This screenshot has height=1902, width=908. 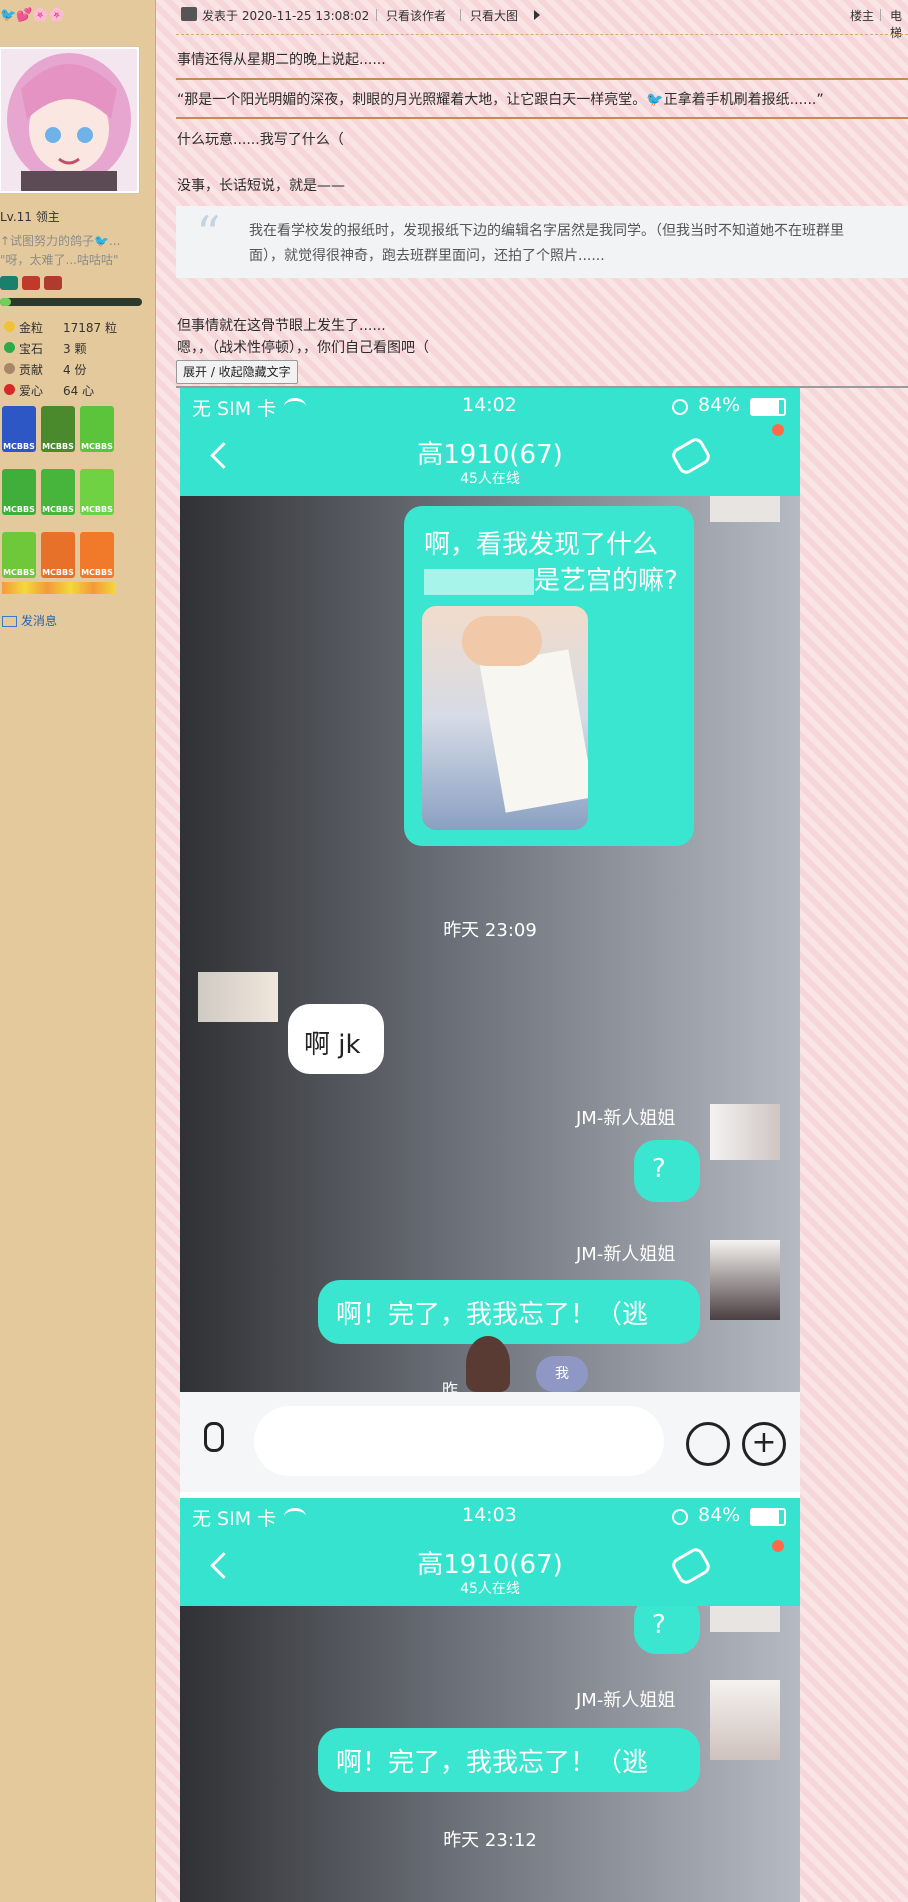 What do you see at coordinates (260, 140) in the screenshot?
I see `paragraph-3: 什么玩意......我写了什么（` at bounding box center [260, 140].